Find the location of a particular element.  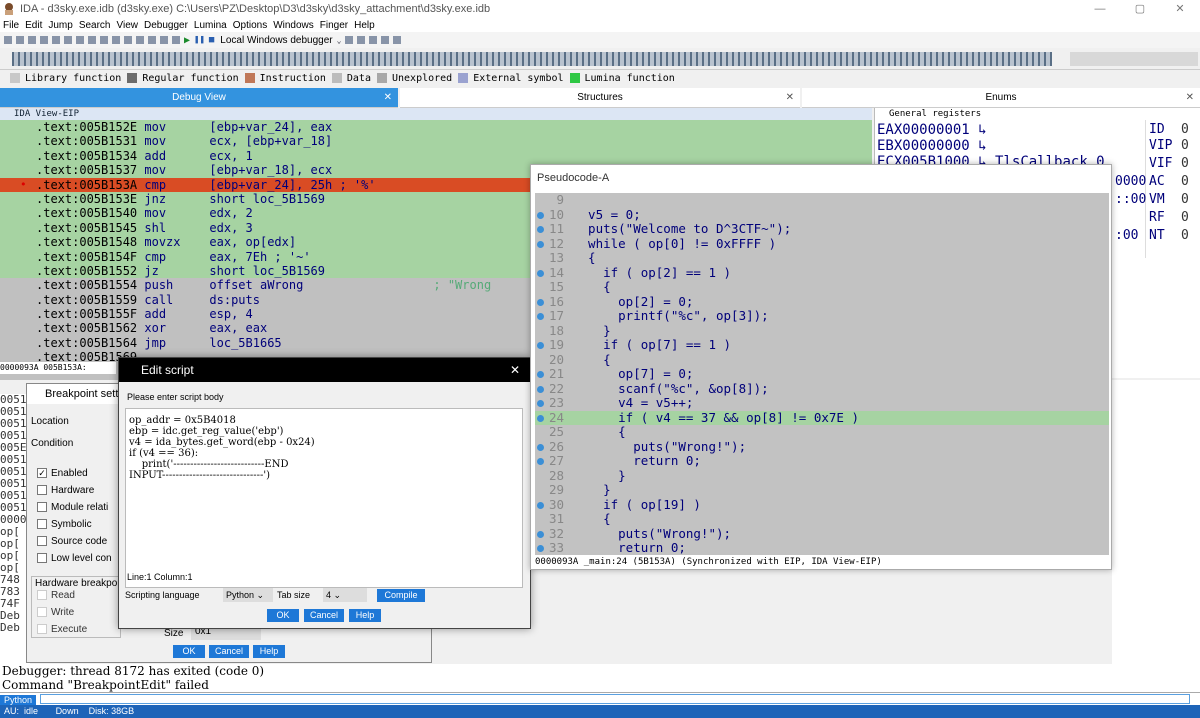

pseudocode-line: 15 { is located at coordinates (822, 287).